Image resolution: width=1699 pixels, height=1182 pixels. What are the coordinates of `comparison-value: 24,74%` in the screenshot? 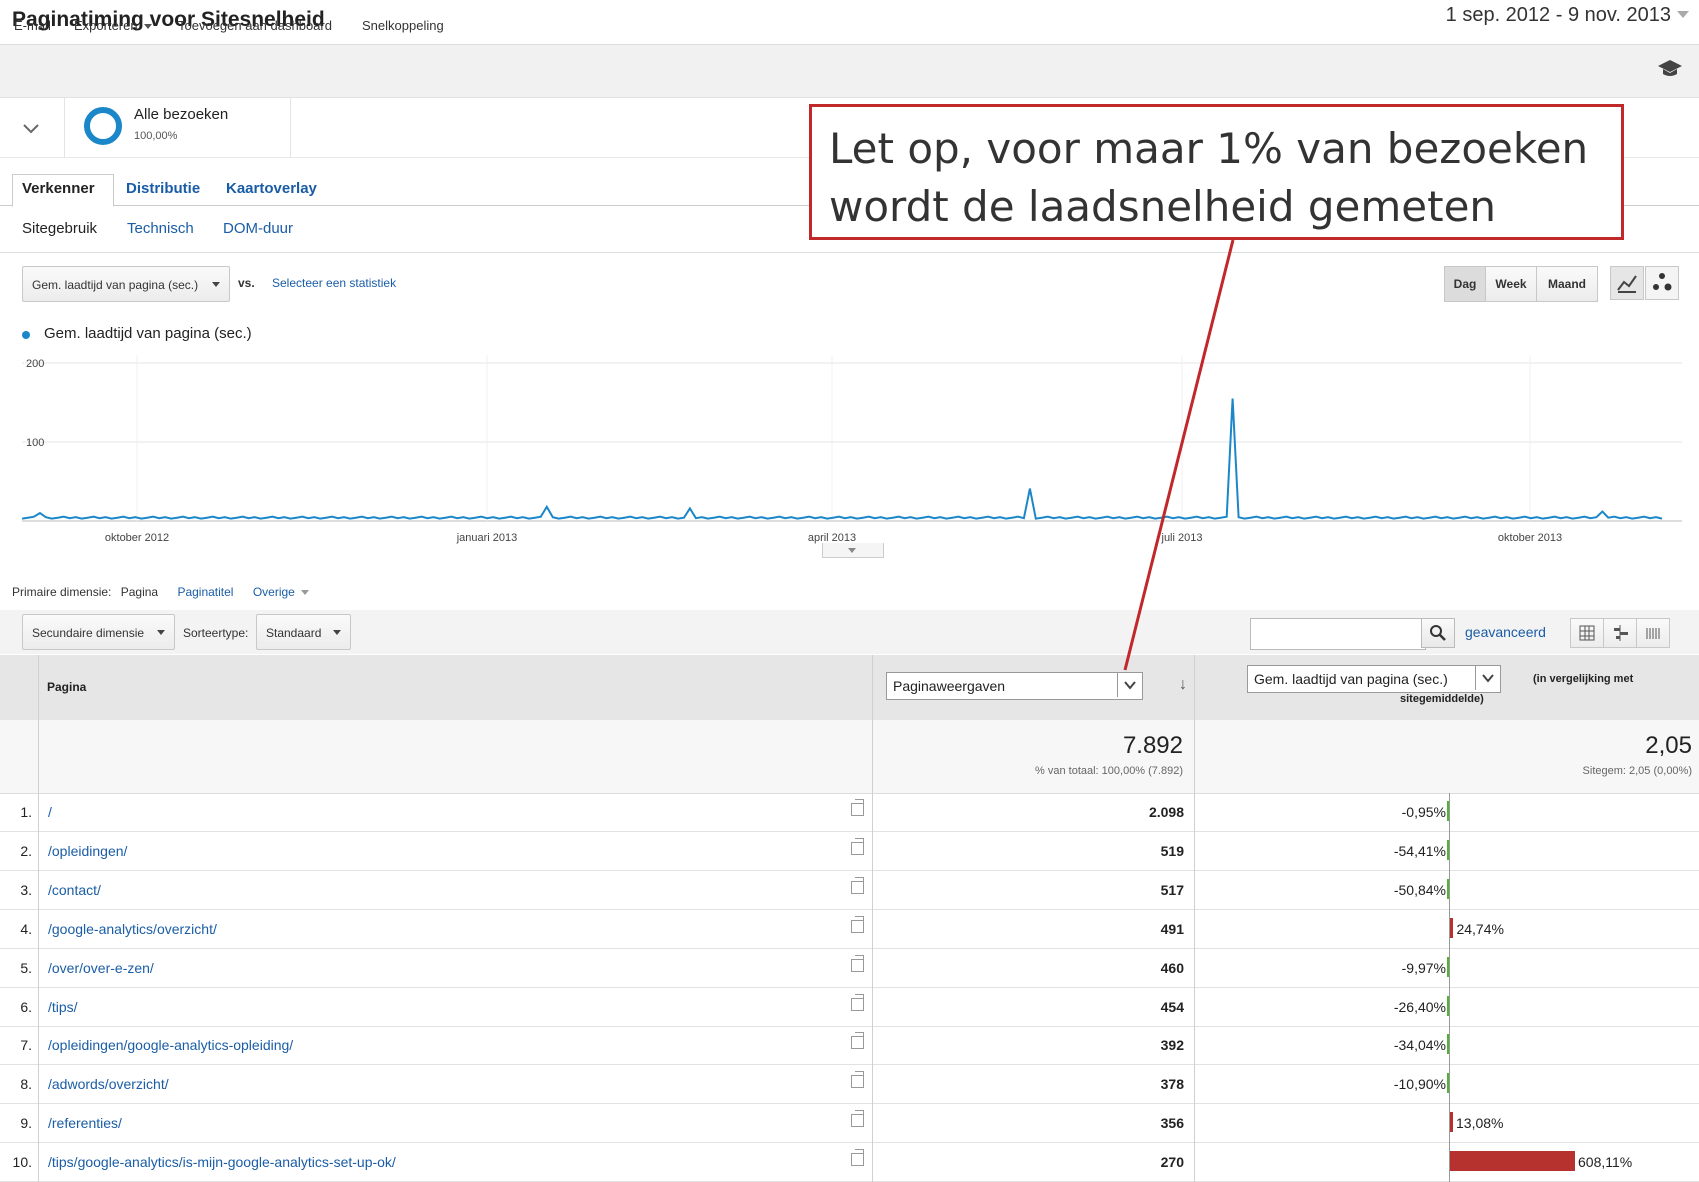 It's located at (1480, 928).